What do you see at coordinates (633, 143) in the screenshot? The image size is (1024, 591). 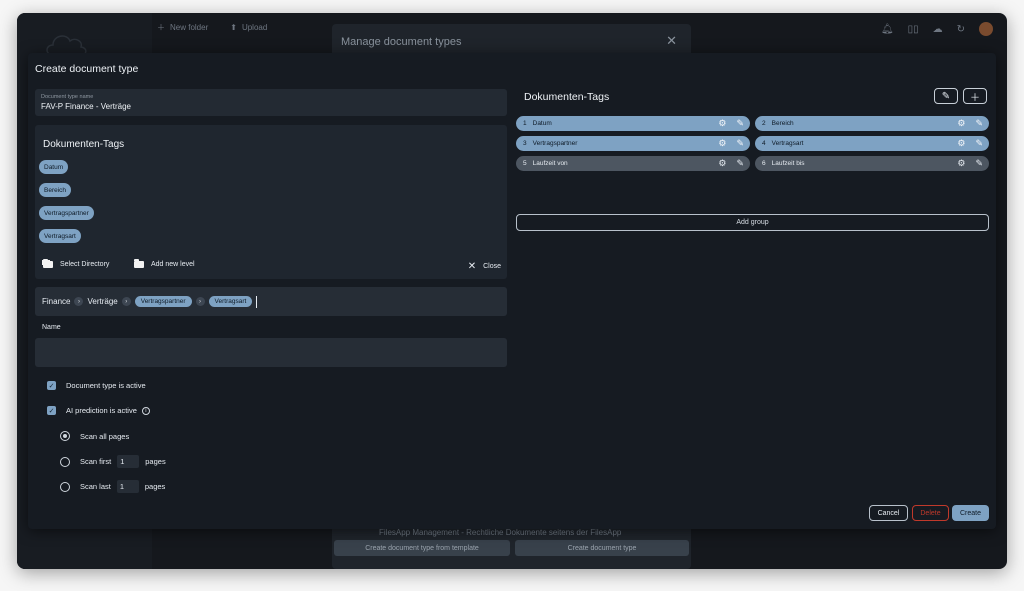 I see `tag-group-item: 3 Vertragspartner ⚙ ✎` at bounding box center [633, 143].